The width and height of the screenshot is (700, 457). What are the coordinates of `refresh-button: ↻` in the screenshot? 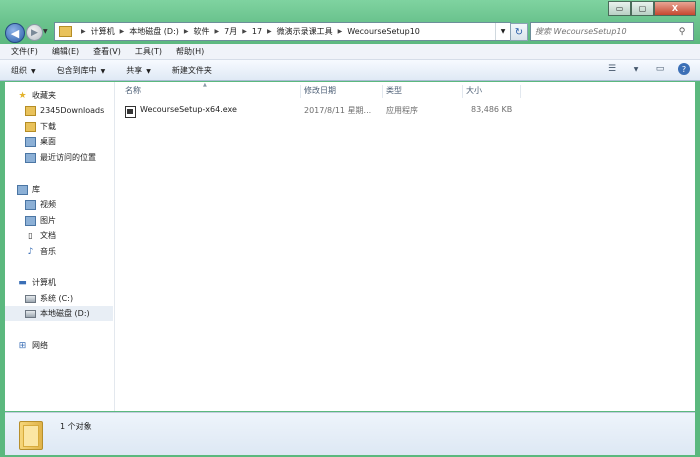 It's located at (519, 32).